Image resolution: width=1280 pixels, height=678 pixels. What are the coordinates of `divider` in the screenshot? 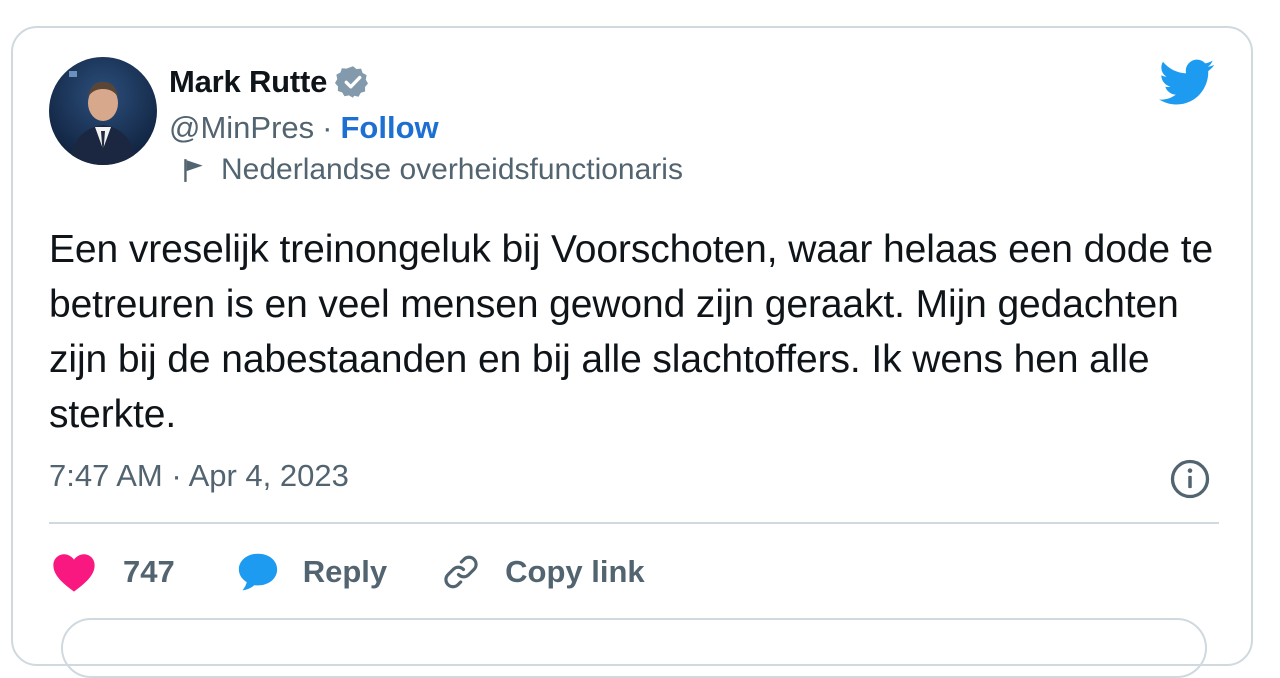 It's located at (634, 523).